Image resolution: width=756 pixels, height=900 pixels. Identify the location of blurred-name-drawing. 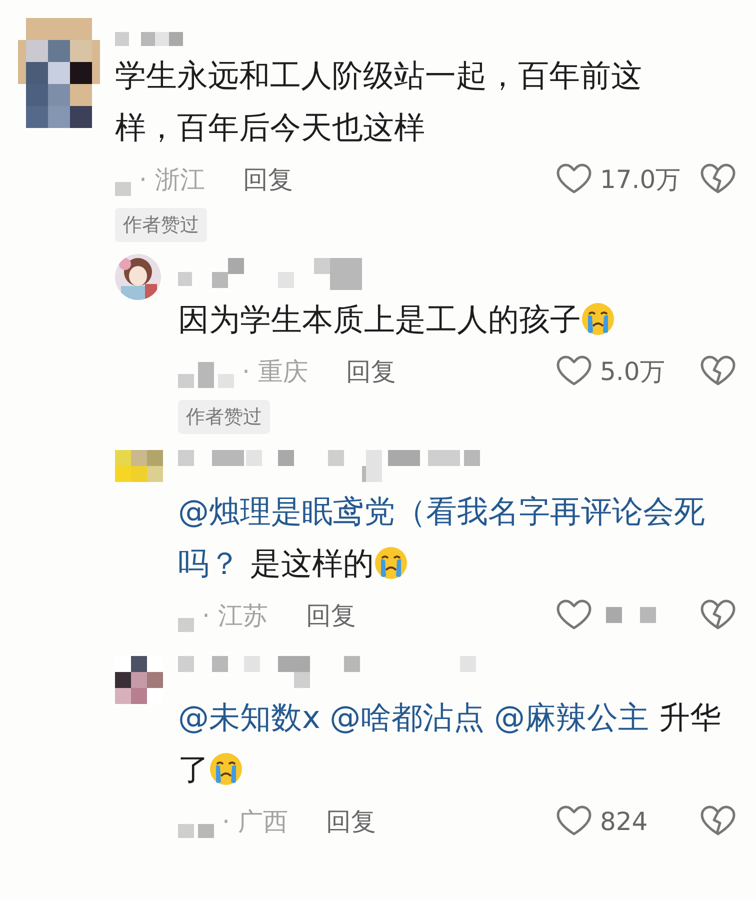
(149, 39).